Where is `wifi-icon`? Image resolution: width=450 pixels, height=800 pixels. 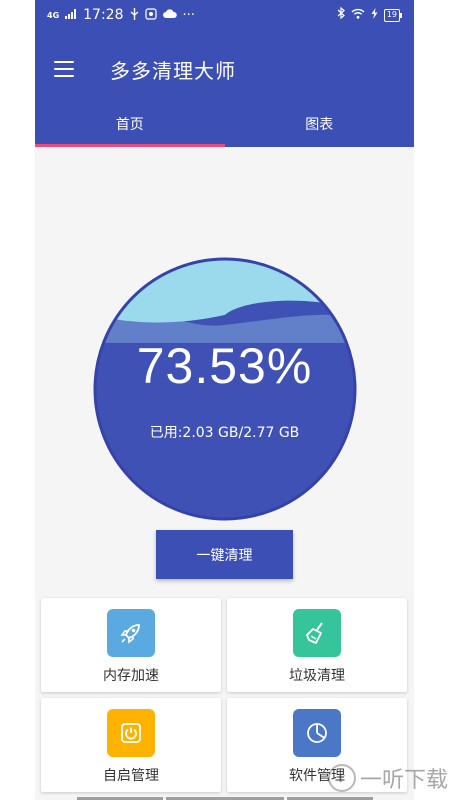
wifi-icon is located at coordinates (358, 15).